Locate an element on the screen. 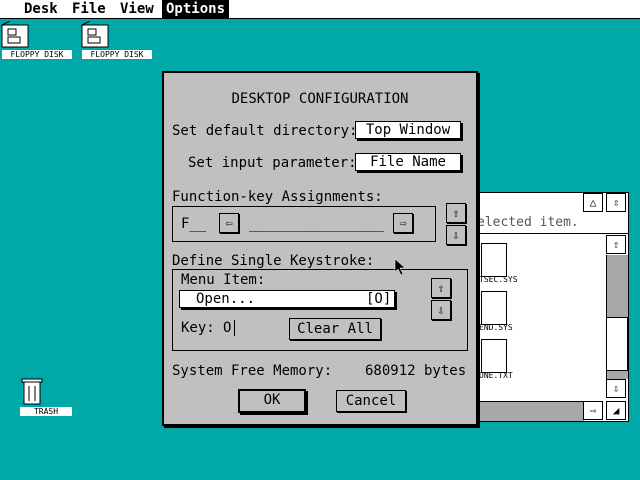  default-directory-label: Set default directory: is located at coordinates (265, 131).